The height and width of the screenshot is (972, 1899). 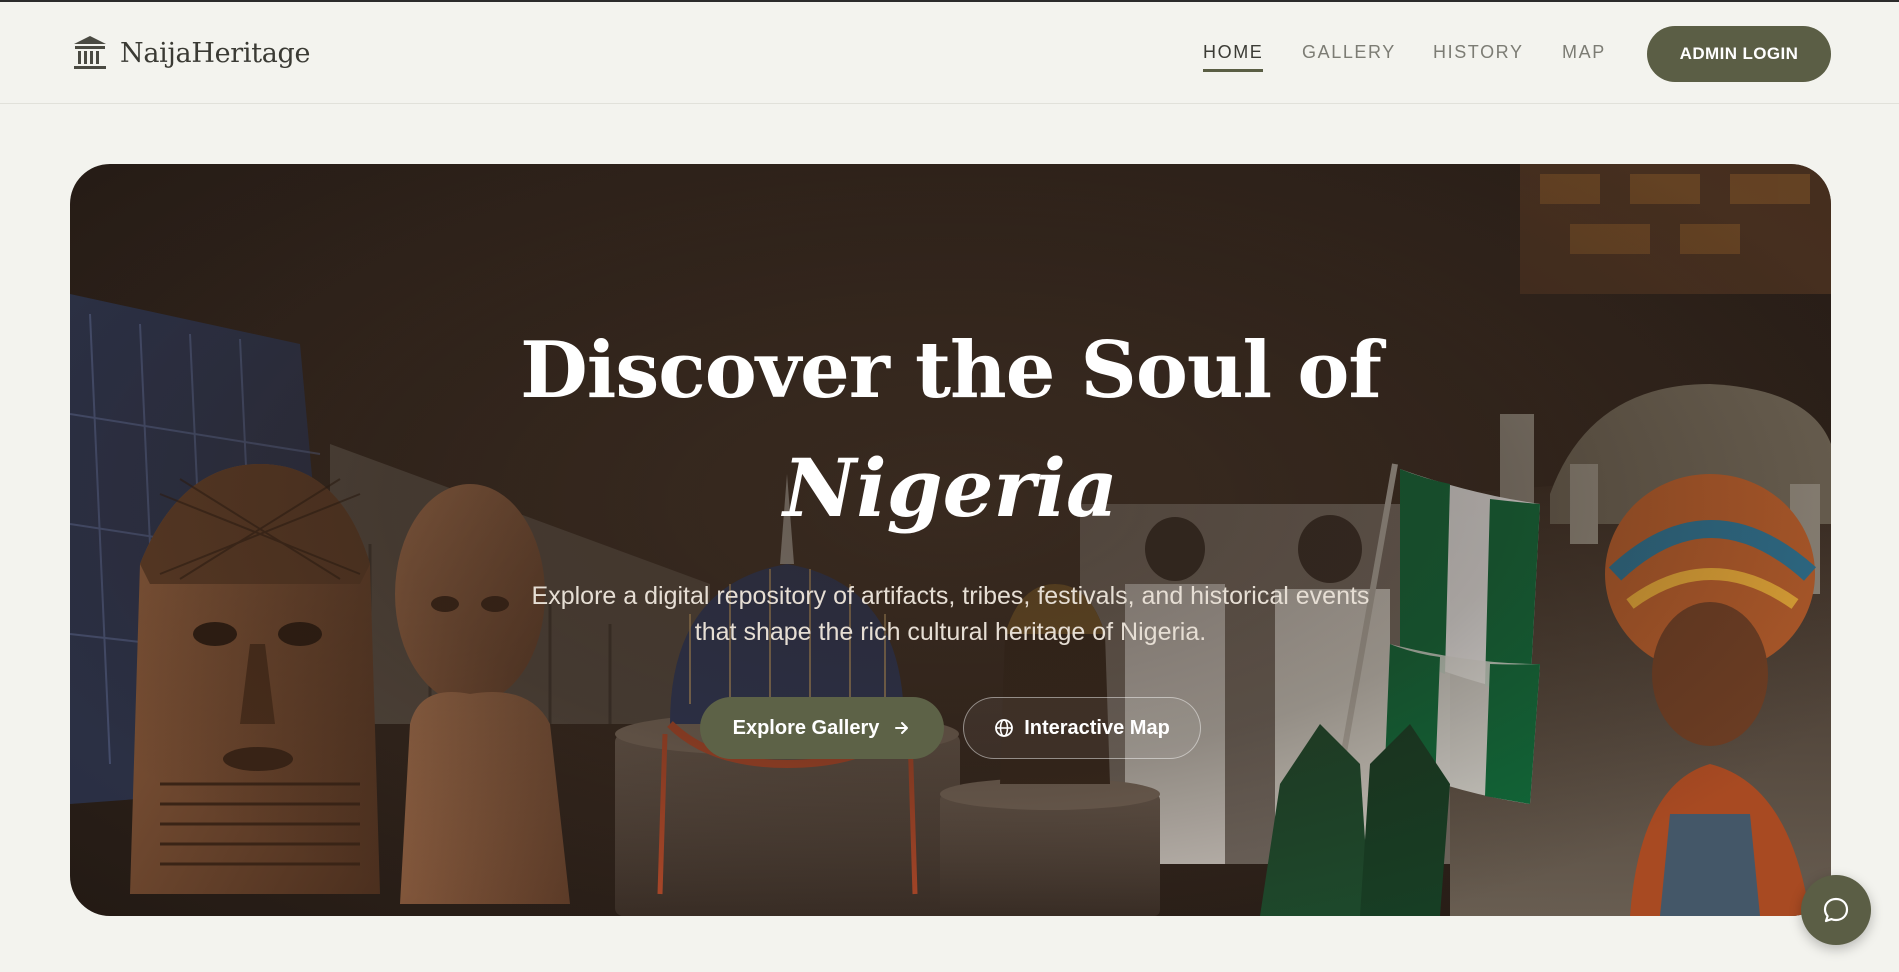 I want to click on nav-gallery: GALLERY, so click(x=1349, y=52).